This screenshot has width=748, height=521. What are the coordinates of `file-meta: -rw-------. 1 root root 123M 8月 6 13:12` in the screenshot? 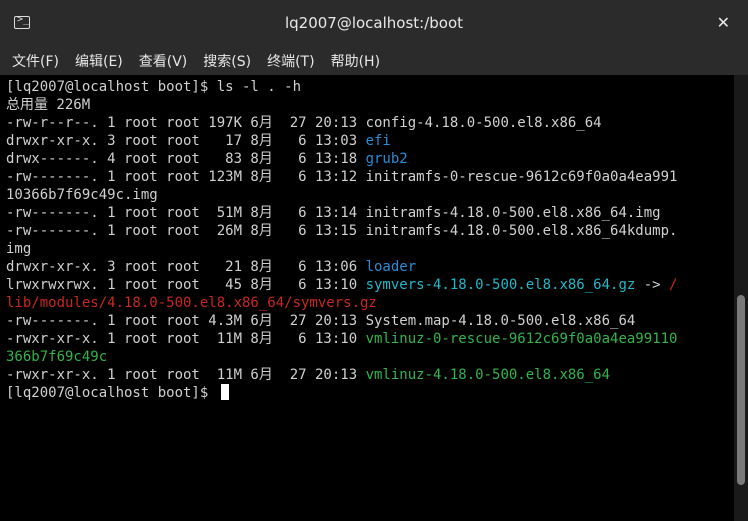 It's located at (186, 177).